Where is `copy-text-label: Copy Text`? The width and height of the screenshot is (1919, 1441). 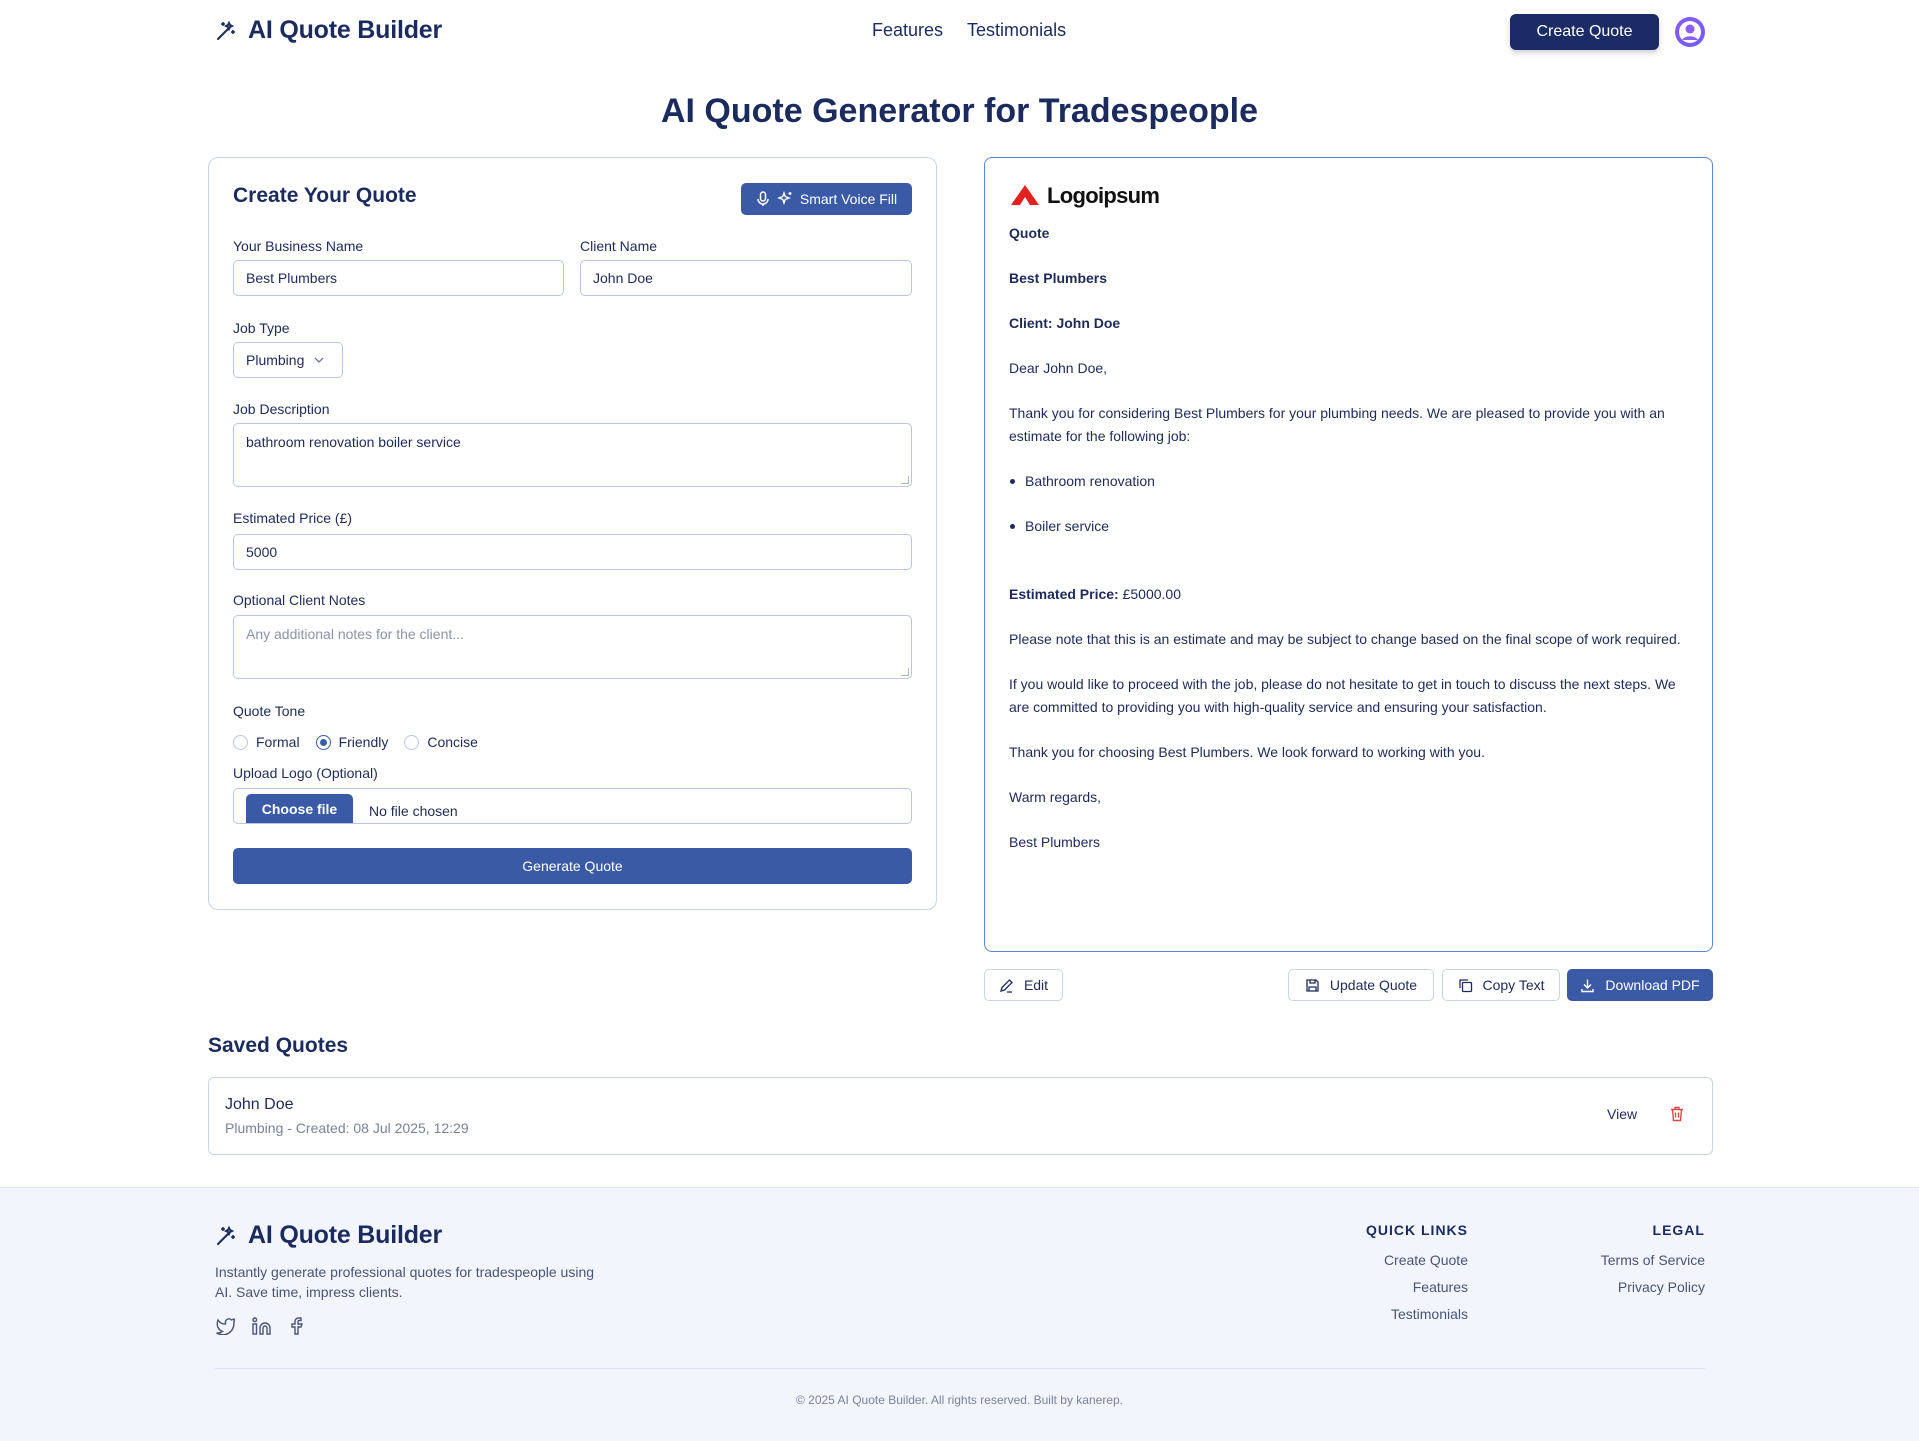 copy-text-label: Copy Text is located at coordinates (1513, 985).